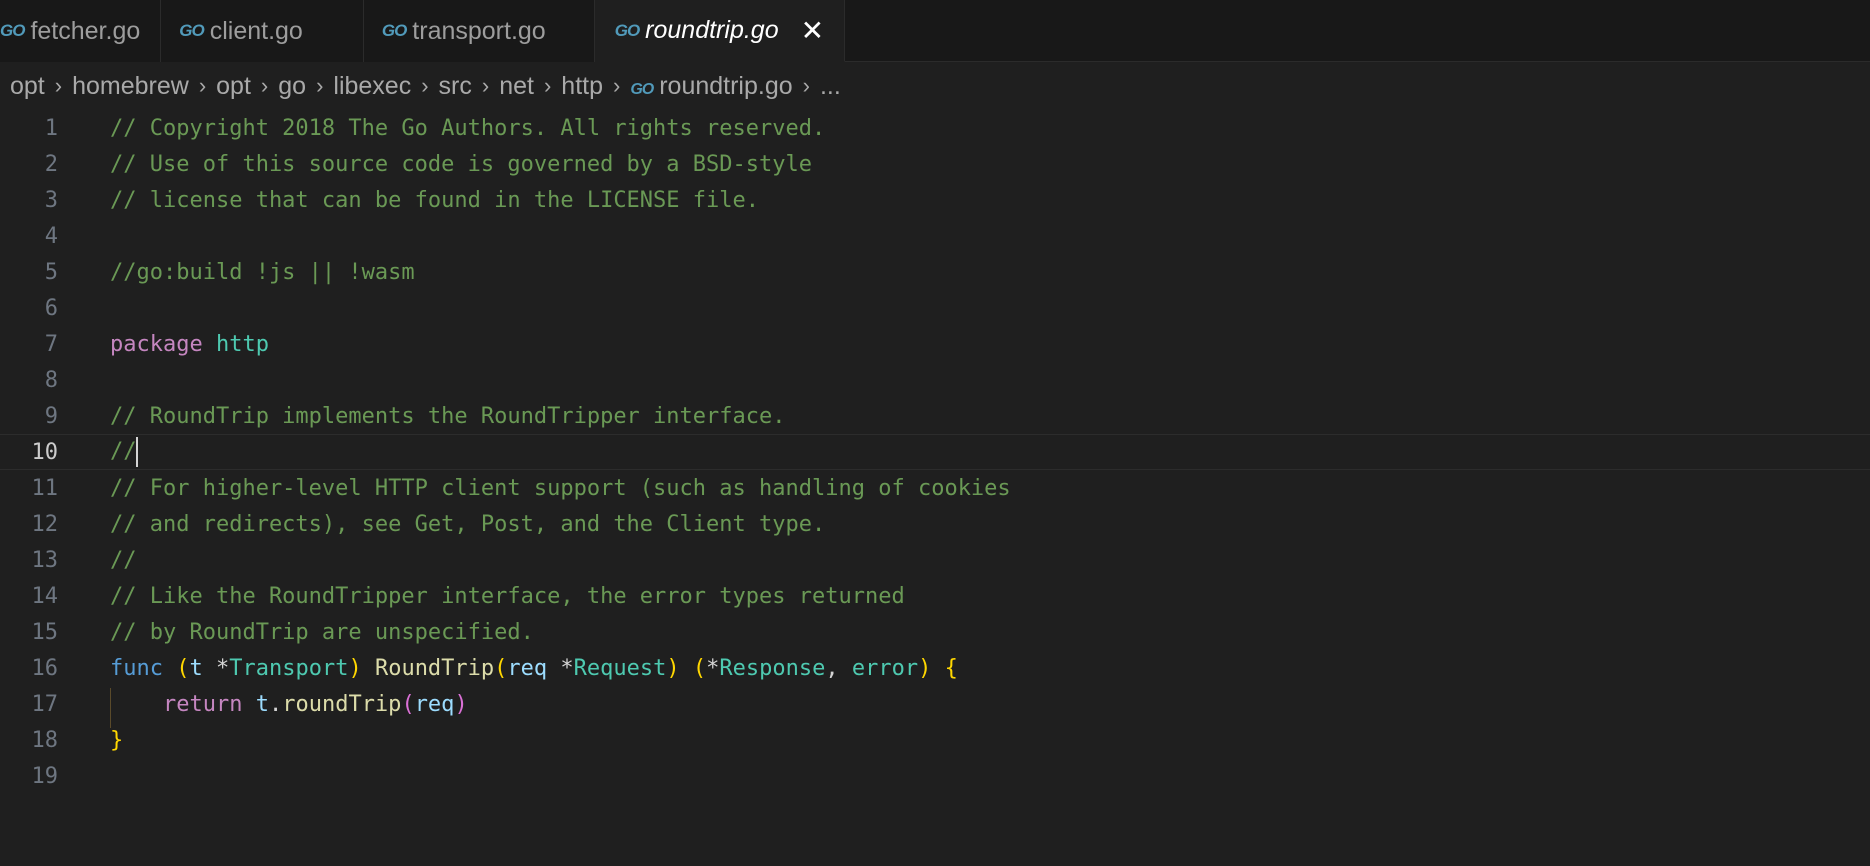 The image size is (1870, 866). Describe the element at coordinates (85, 30) in the screenshot. I see `tab-label: fetcher.go` at that location.